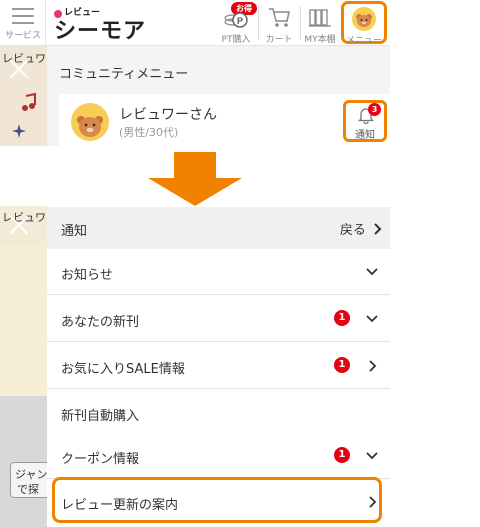 The height and width of the screenshot is (527, 480). I want to click on background-genre-label-2: で探, so click(28, 489).